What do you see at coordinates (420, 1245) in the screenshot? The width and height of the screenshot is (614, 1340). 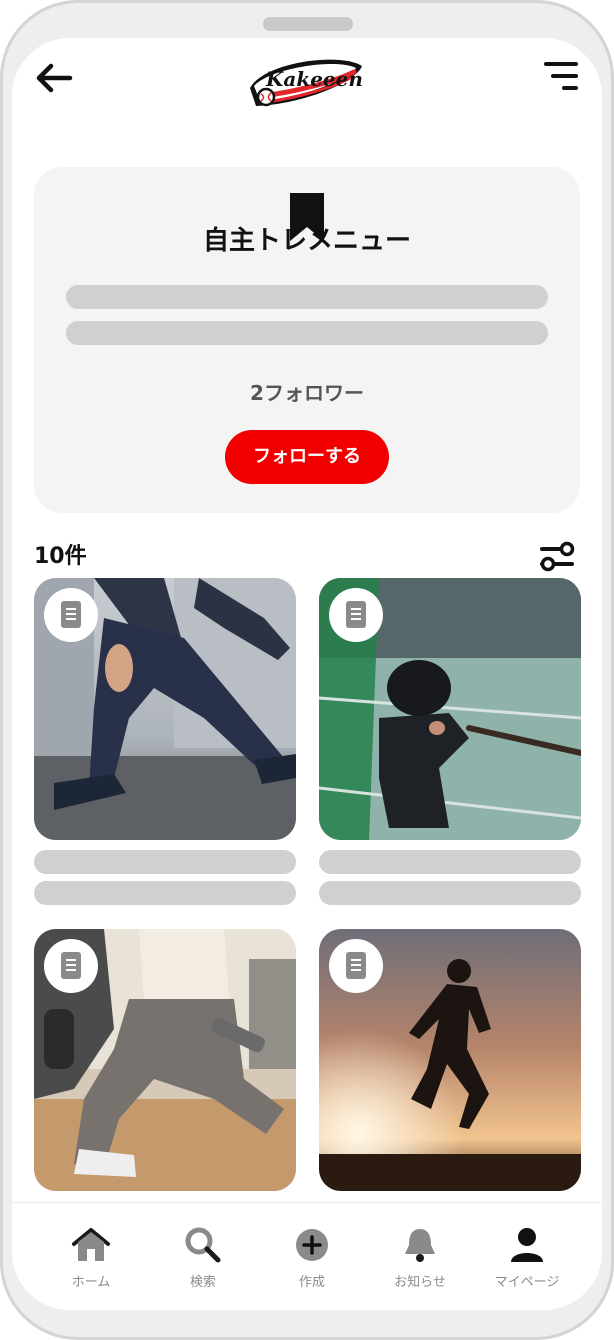 I see `bell-icon` at bounding box center [420, 1245].